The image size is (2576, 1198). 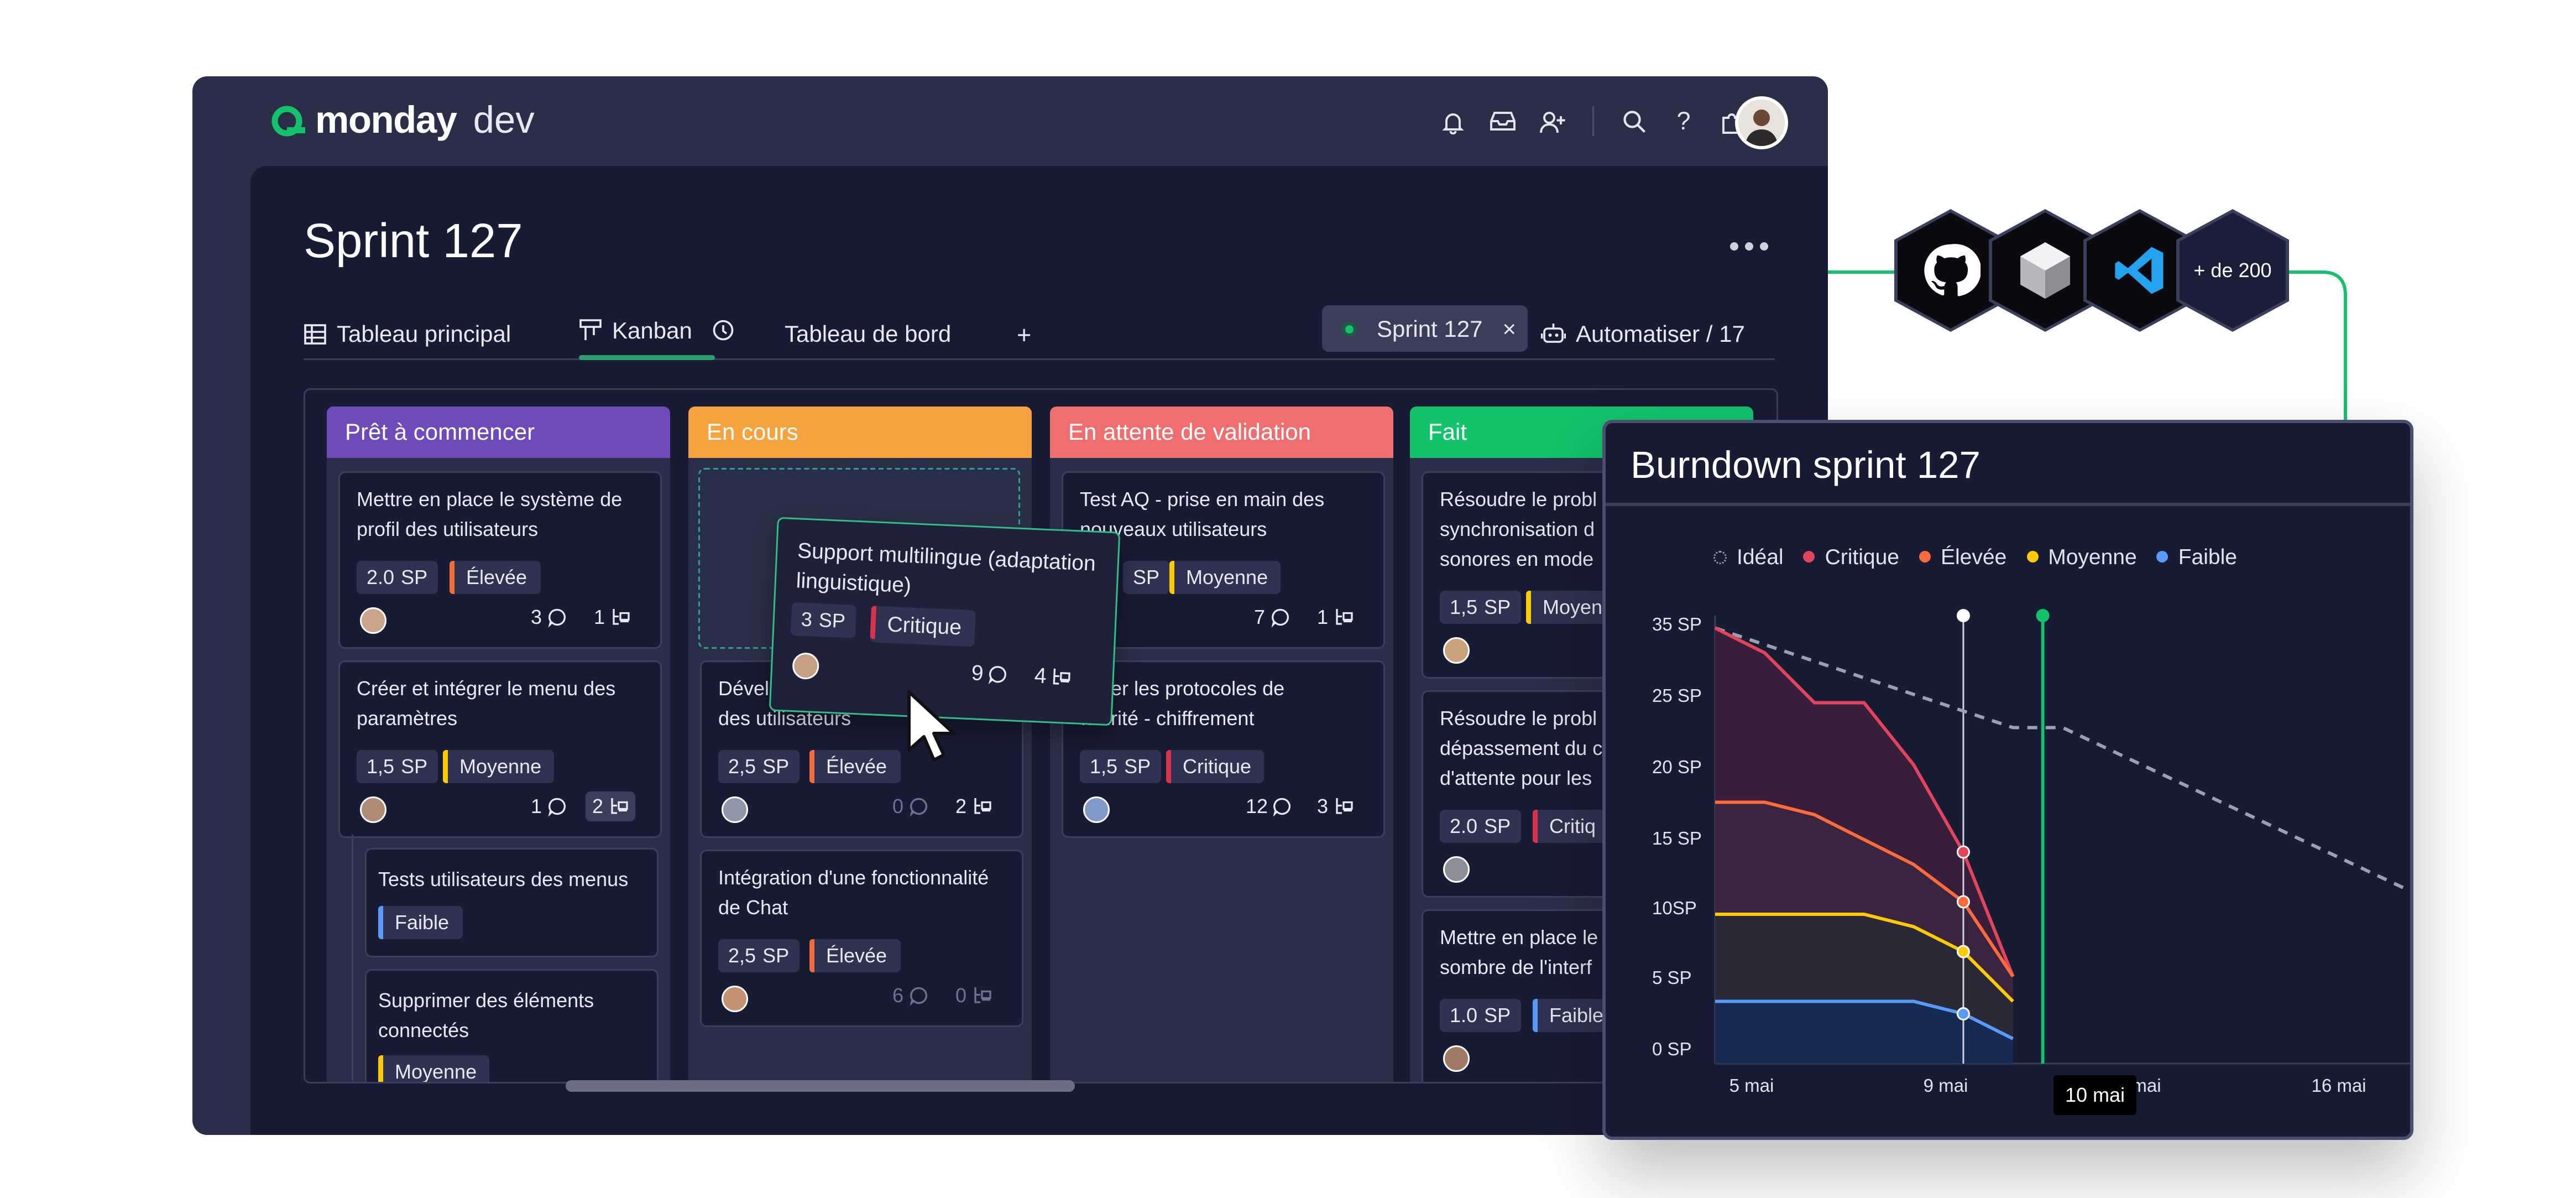 I want to click on tab-dashboard: Tableau de bord, so click(x=868, y=334).